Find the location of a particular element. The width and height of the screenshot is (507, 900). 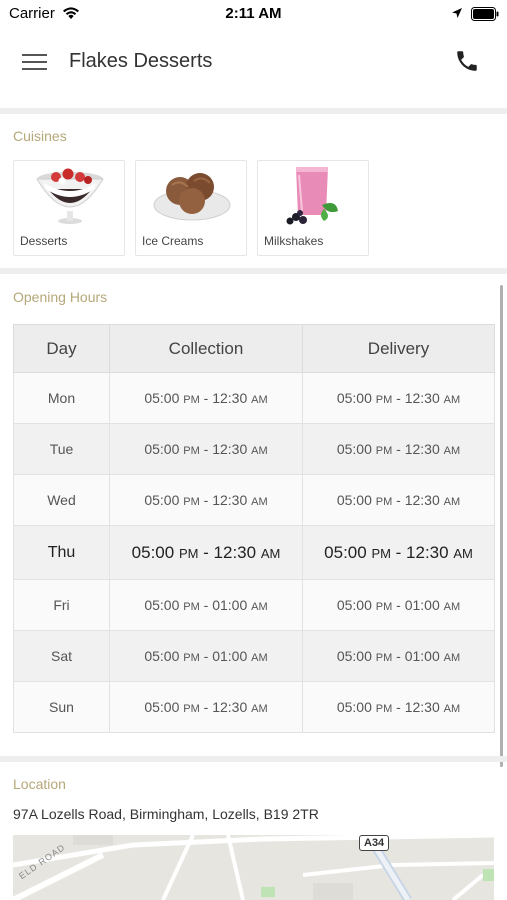

phone-icon is located at coordinates (468, 62).